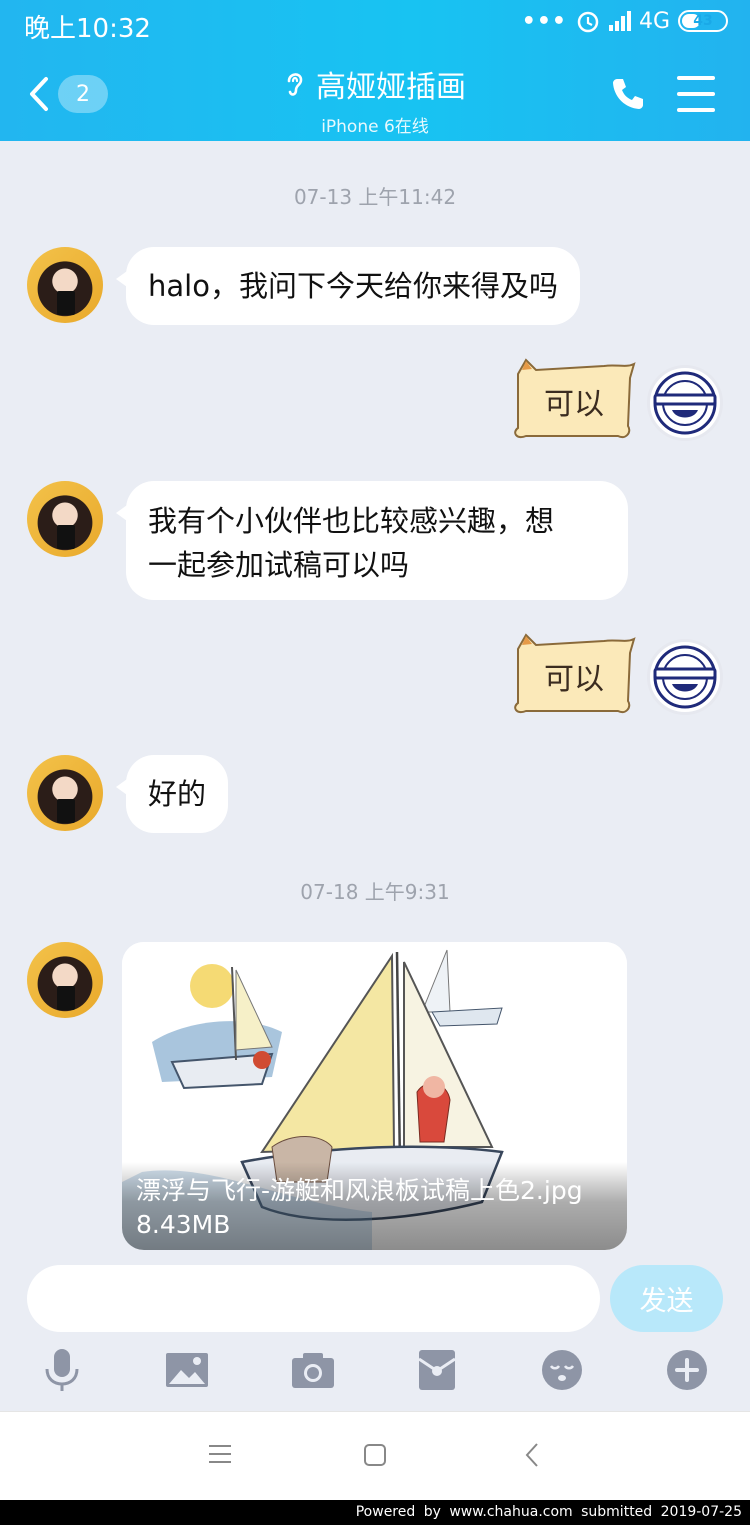  I want to click on status-icons: ••• 4G 43, so click(625, 21).